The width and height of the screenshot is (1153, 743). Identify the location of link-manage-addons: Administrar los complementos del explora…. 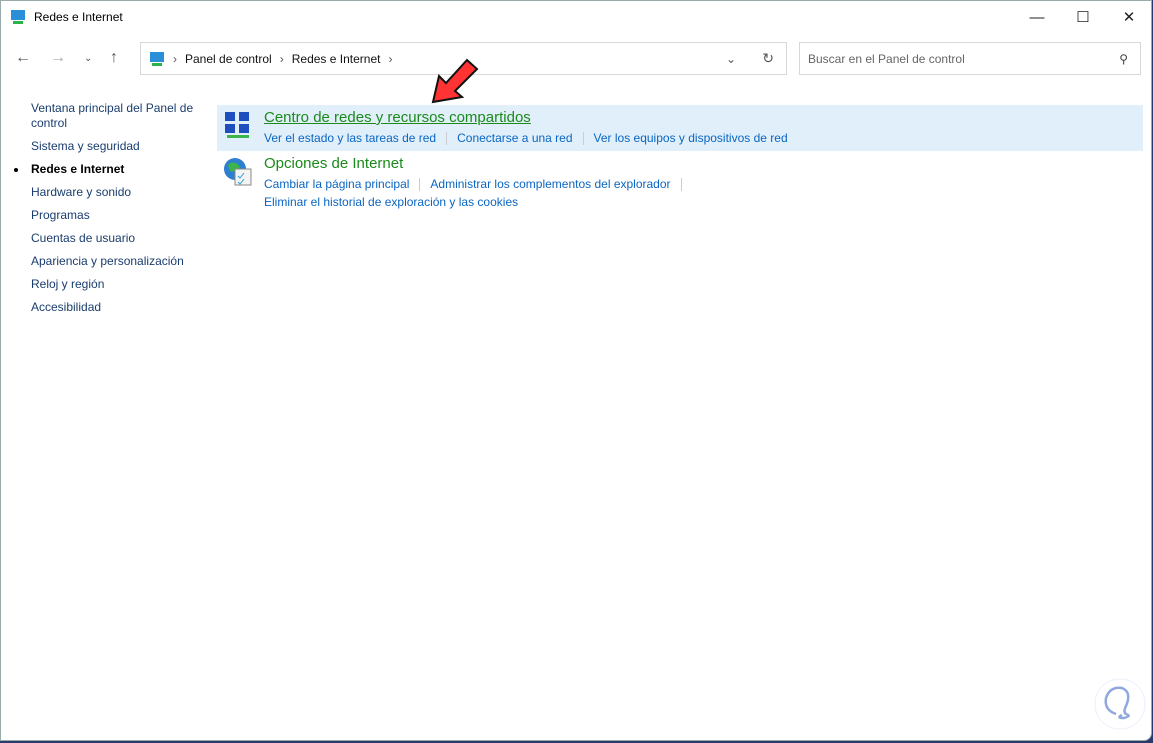
(550, 184).